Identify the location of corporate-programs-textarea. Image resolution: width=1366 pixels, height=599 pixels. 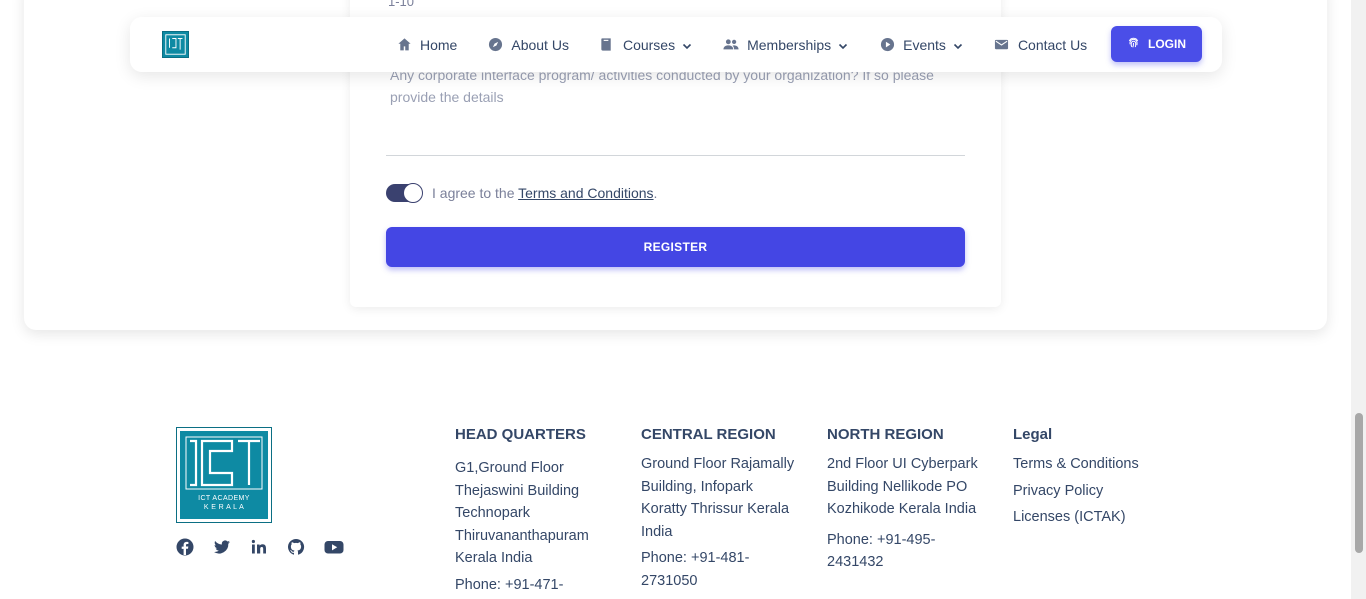
(675, 109).